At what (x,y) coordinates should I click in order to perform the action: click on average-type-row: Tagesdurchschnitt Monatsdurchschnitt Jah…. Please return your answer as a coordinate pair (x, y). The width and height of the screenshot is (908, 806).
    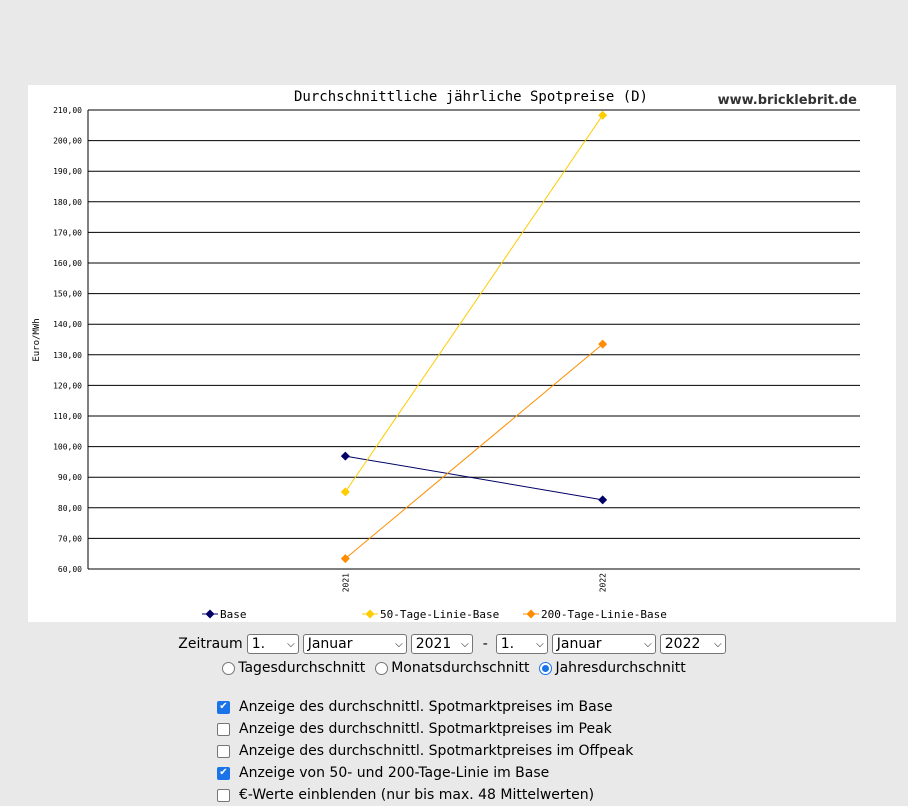
    Looking at the image, I should click on (454, 668).